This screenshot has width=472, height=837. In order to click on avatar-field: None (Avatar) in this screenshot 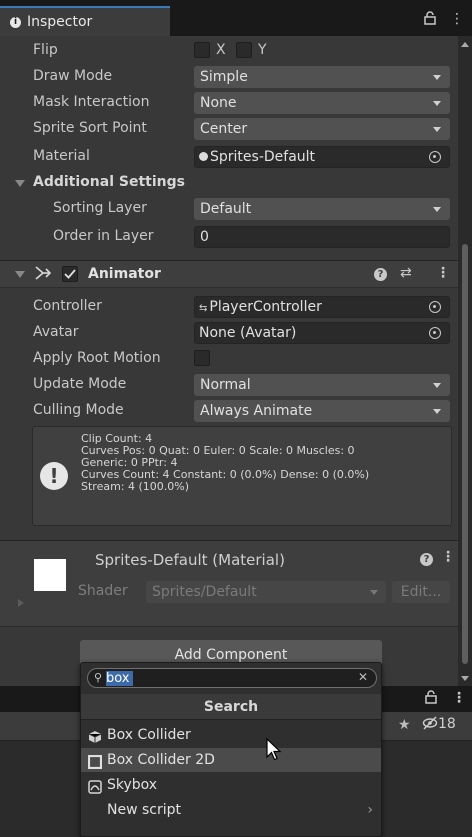, I will do `click(322, 333)`.